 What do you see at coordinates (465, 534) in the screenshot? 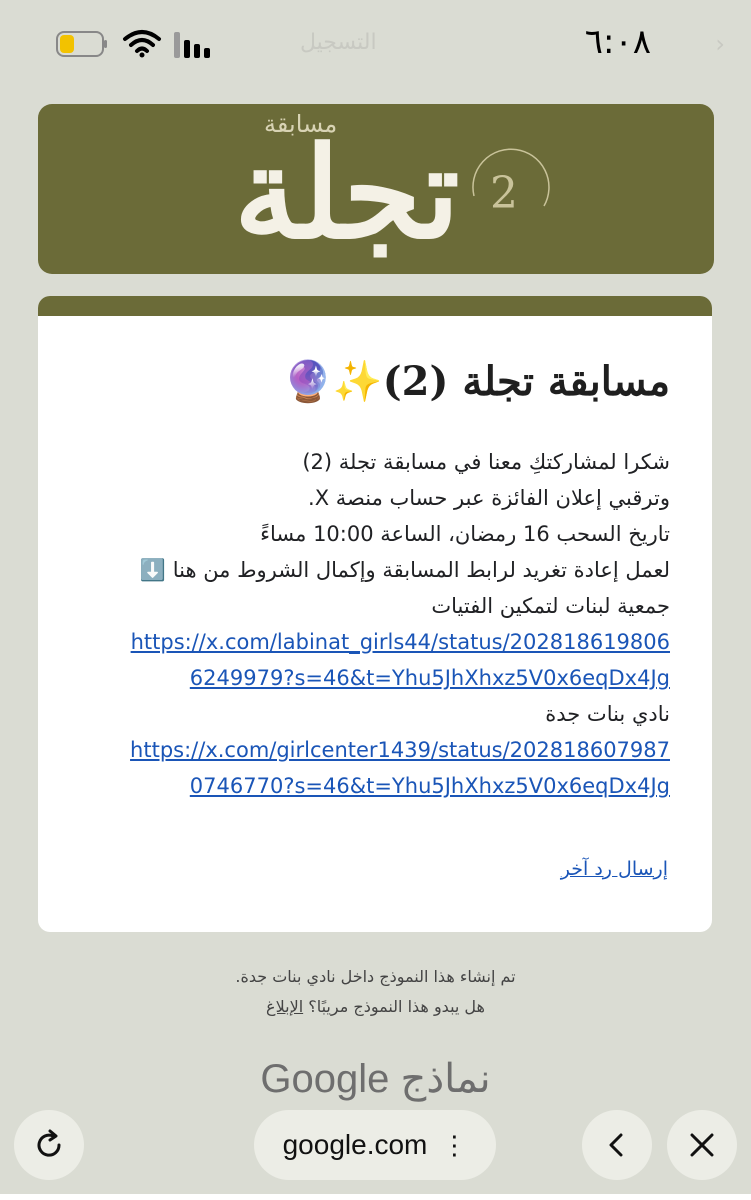
I see `message-line: تاريخ السحب 16 رمضان، الساعة 10:00 مساءً` at bounding box center [465, 534].